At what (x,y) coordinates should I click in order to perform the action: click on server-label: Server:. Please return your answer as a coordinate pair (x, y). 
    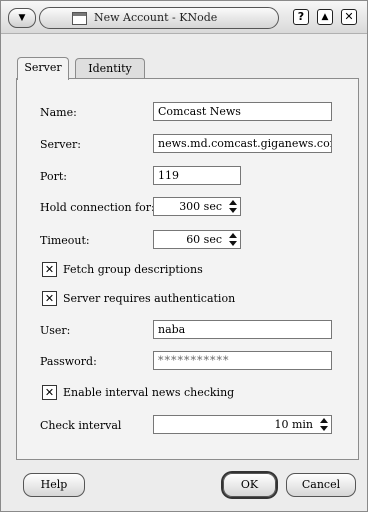
    Looking at the image, I should click on (60, 144).